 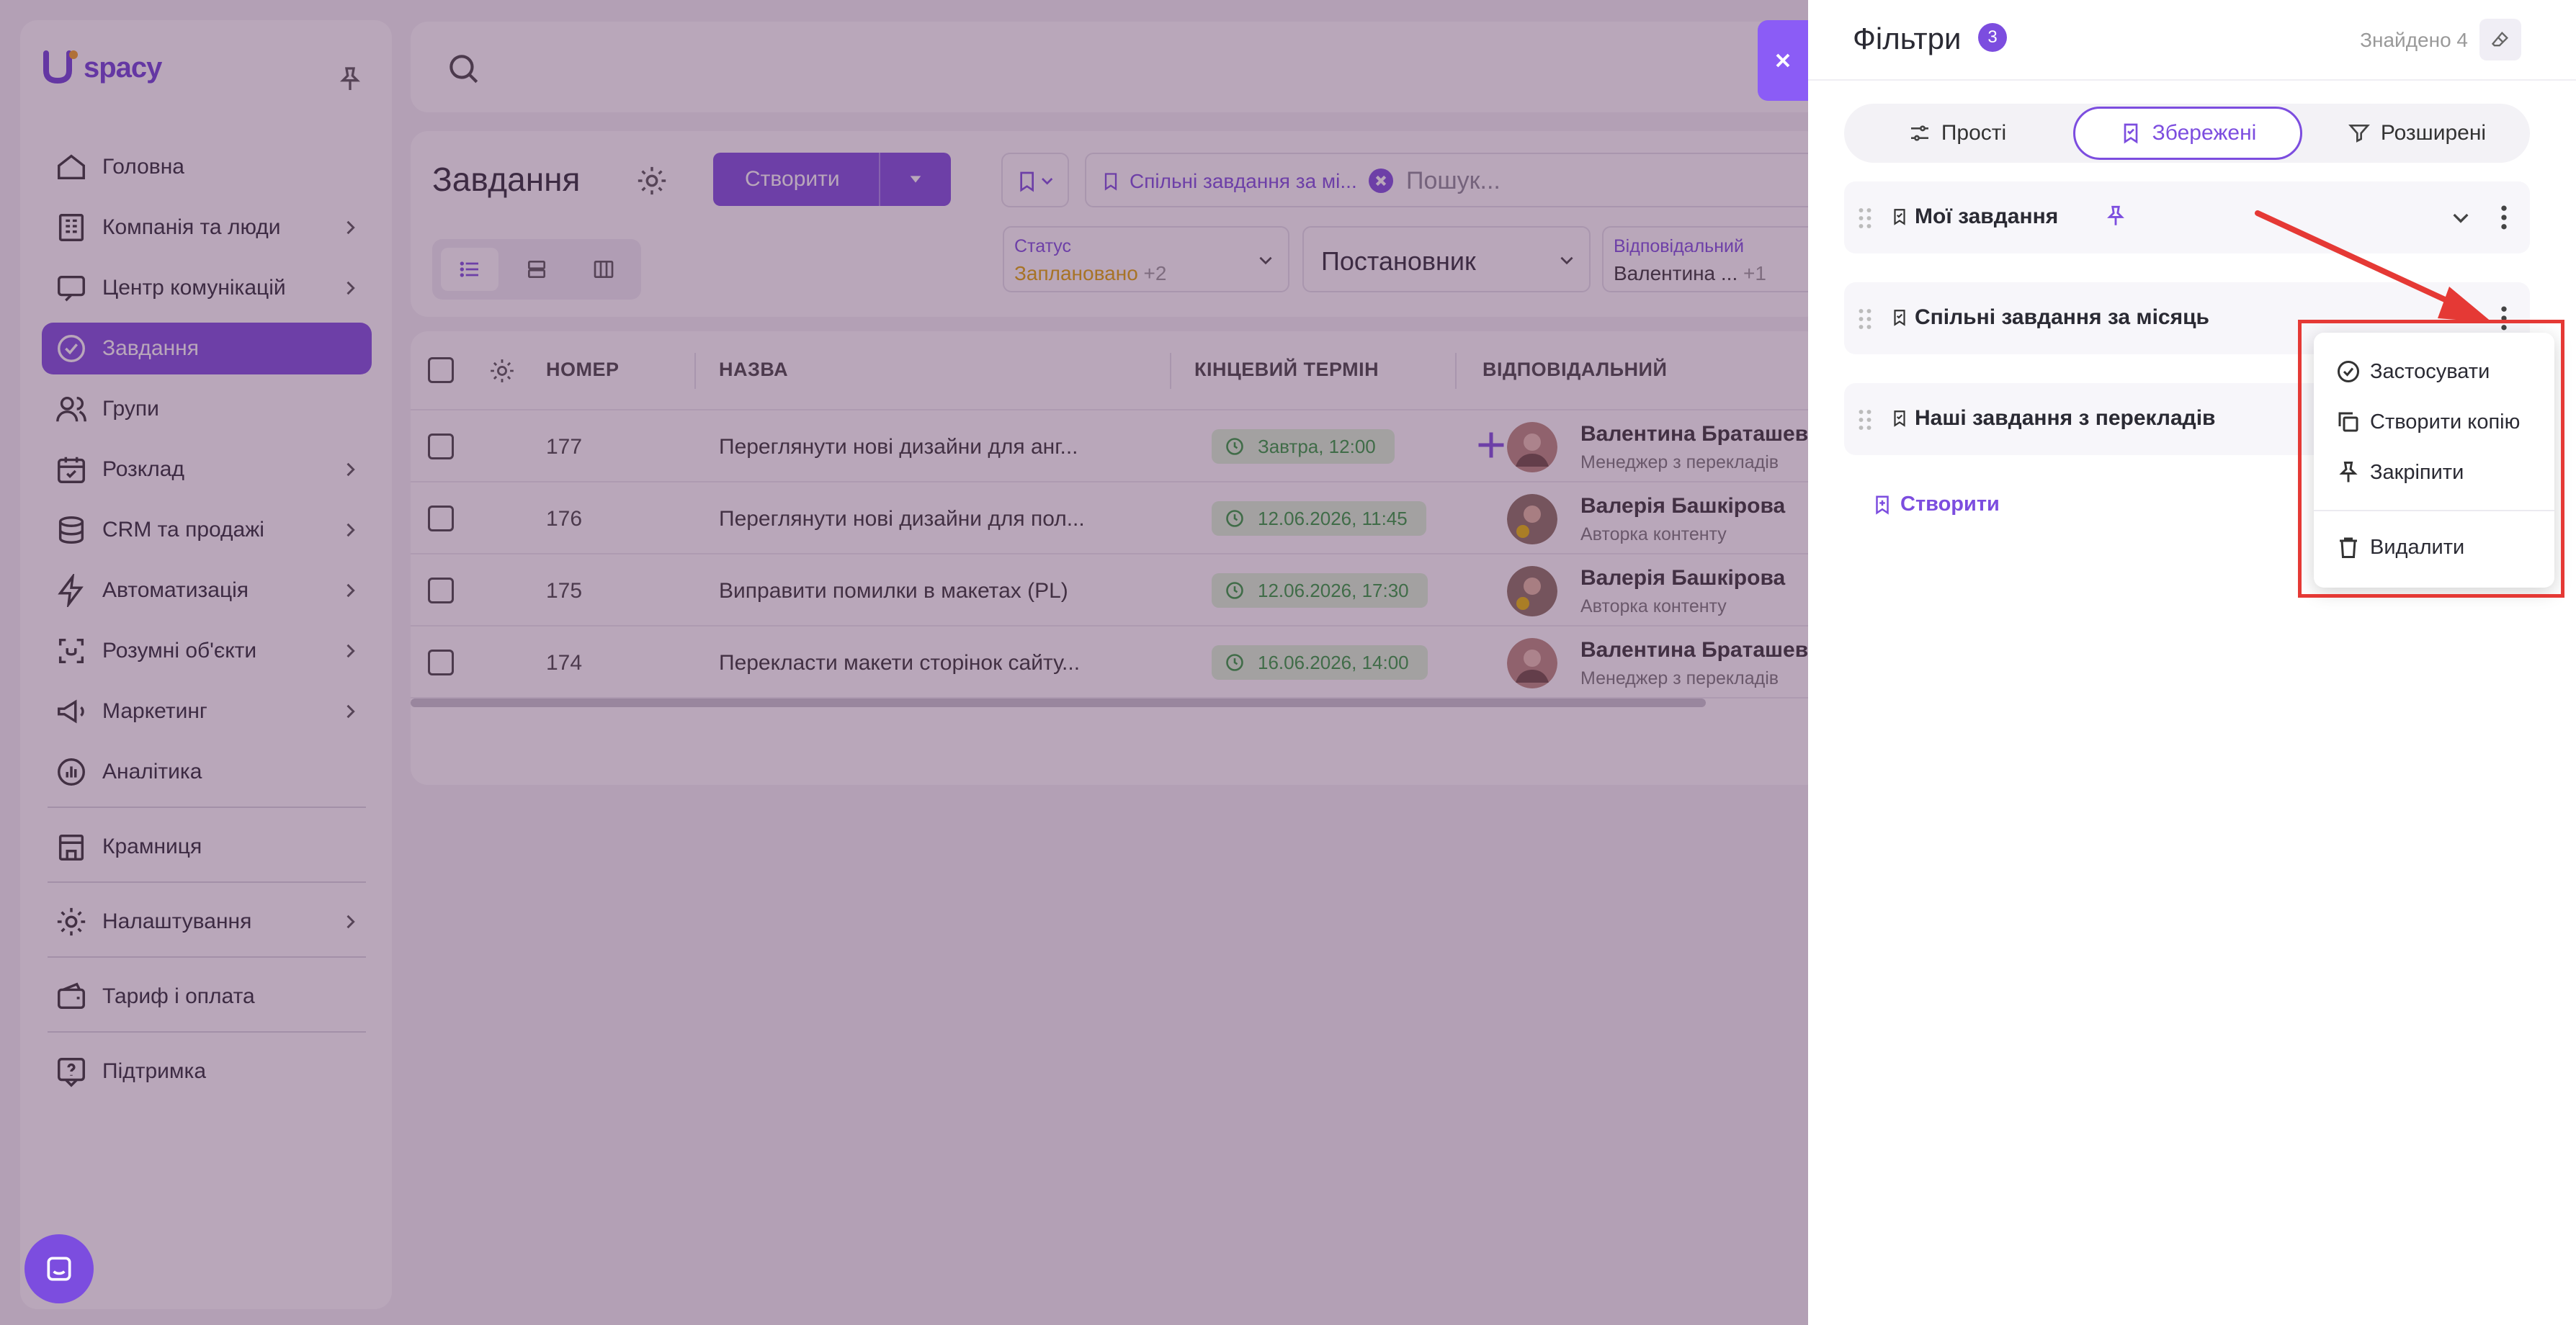 What do you see at coordinates (2065, 418) in the screenshot?
I see `saved-filter-label: Наші завдання з перекладів` at bounding box center [2065, 418].